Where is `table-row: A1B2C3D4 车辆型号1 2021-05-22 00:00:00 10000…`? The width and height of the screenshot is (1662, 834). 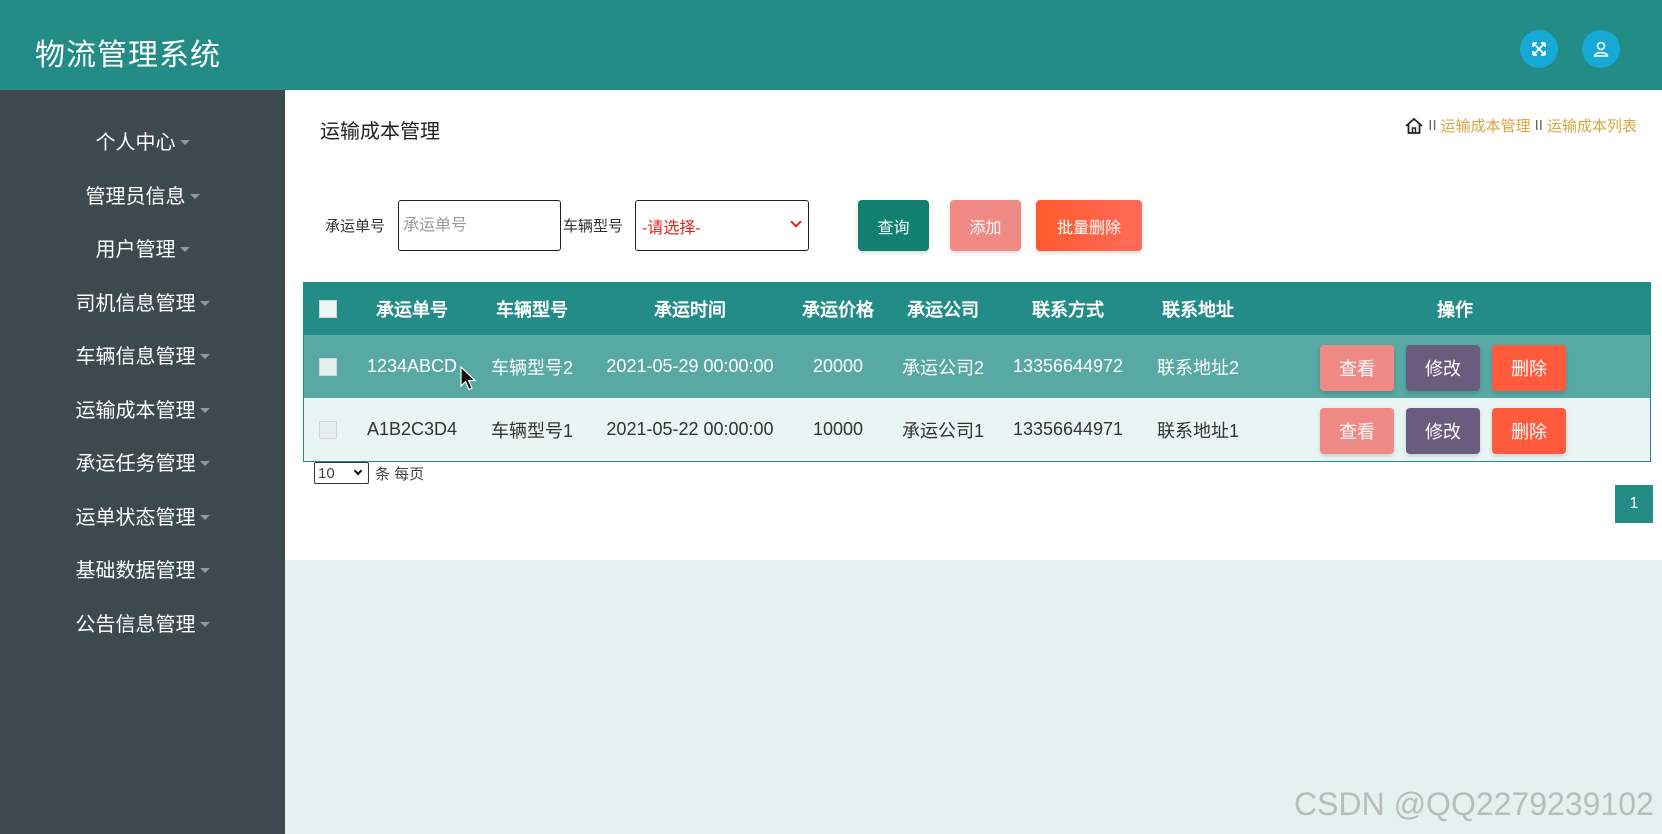 table-row: A1B2C3D4 车辆型号1 2021-05-22 00:00:00 10000… is located at coordinates (977, 429).